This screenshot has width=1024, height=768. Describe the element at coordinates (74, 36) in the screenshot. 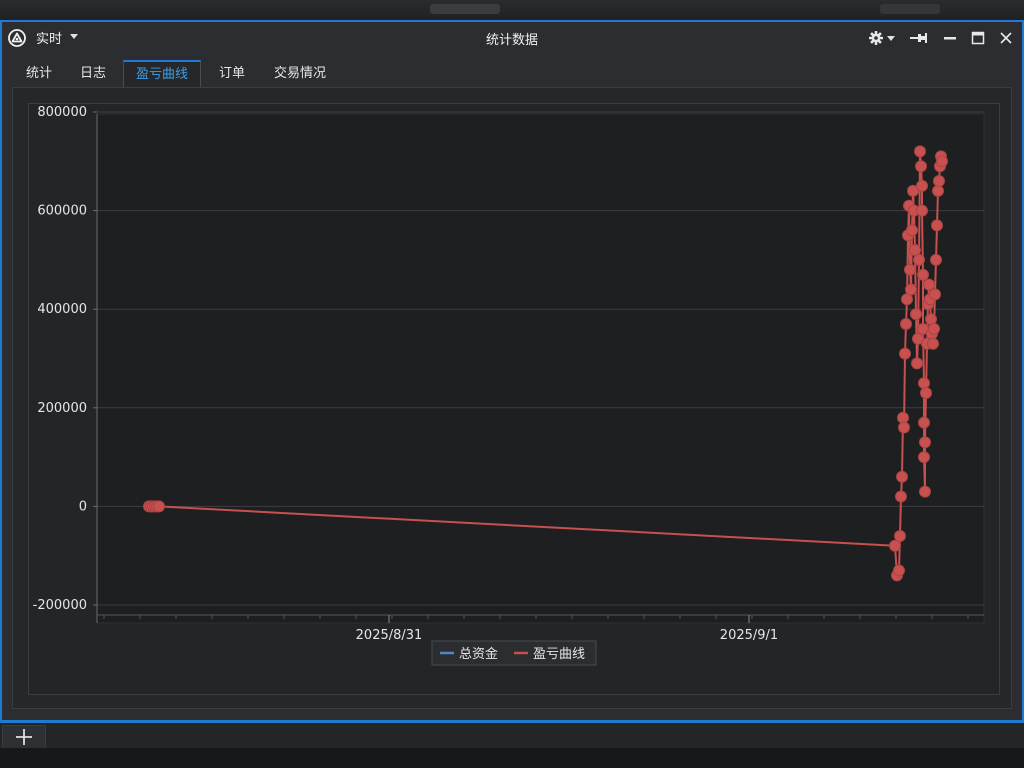

I see `chevron-down-icon` at that location.